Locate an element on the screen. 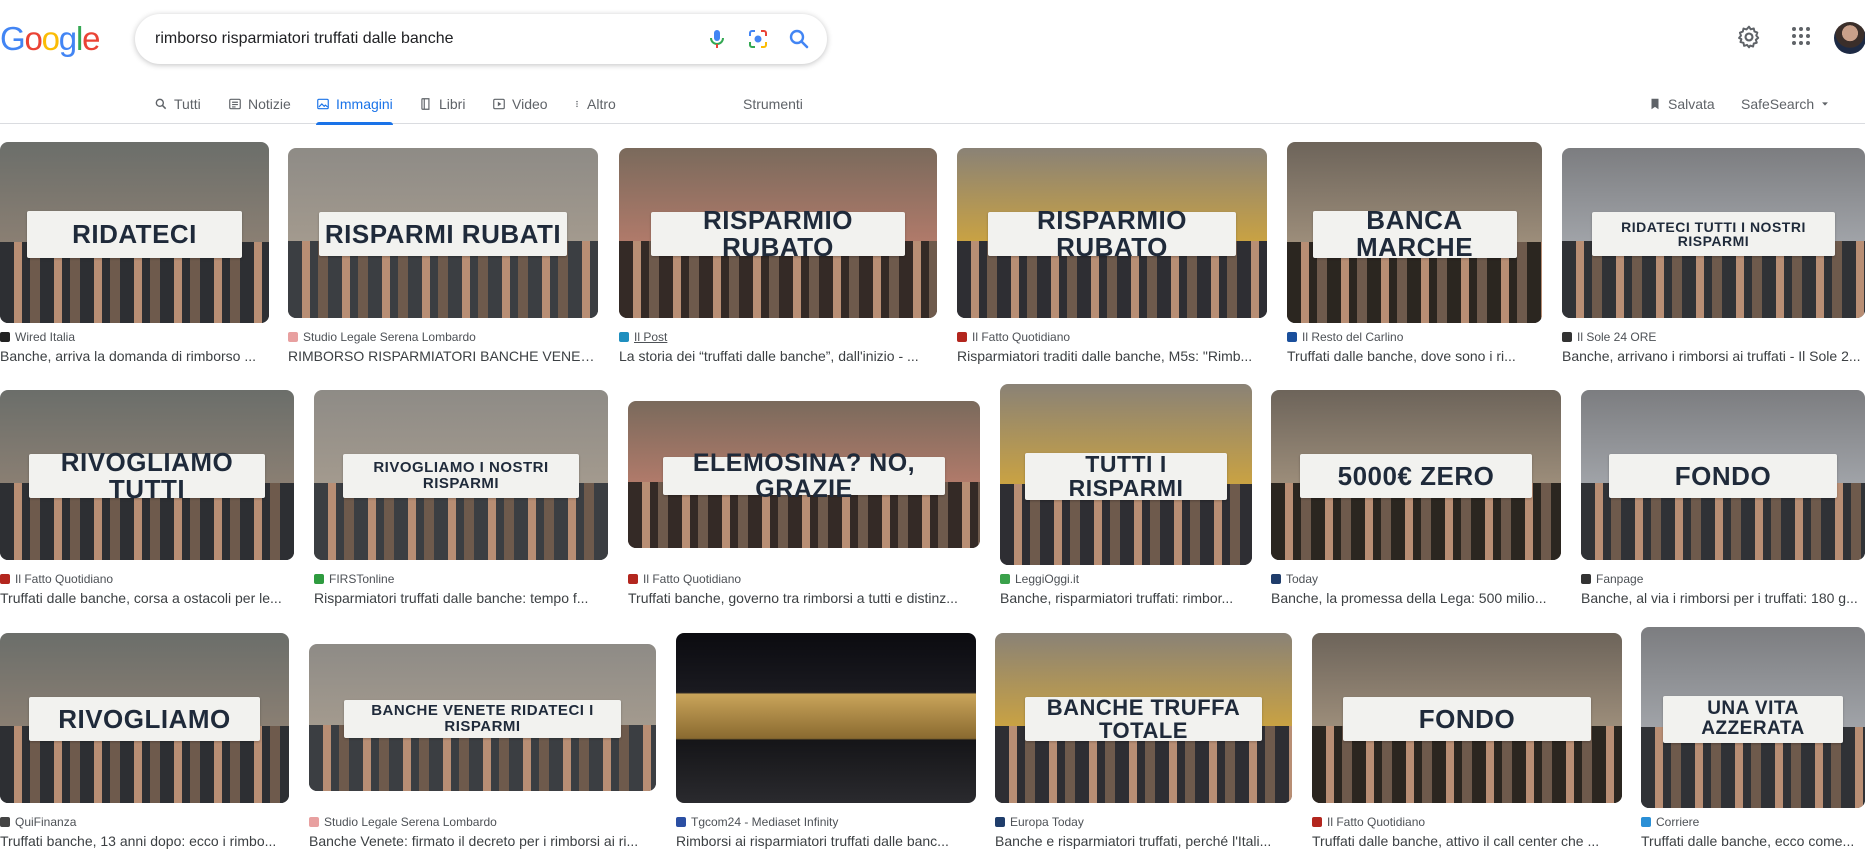 The image size is (1865, 849). source-name: Il Post is located at coordinates (651, 337).